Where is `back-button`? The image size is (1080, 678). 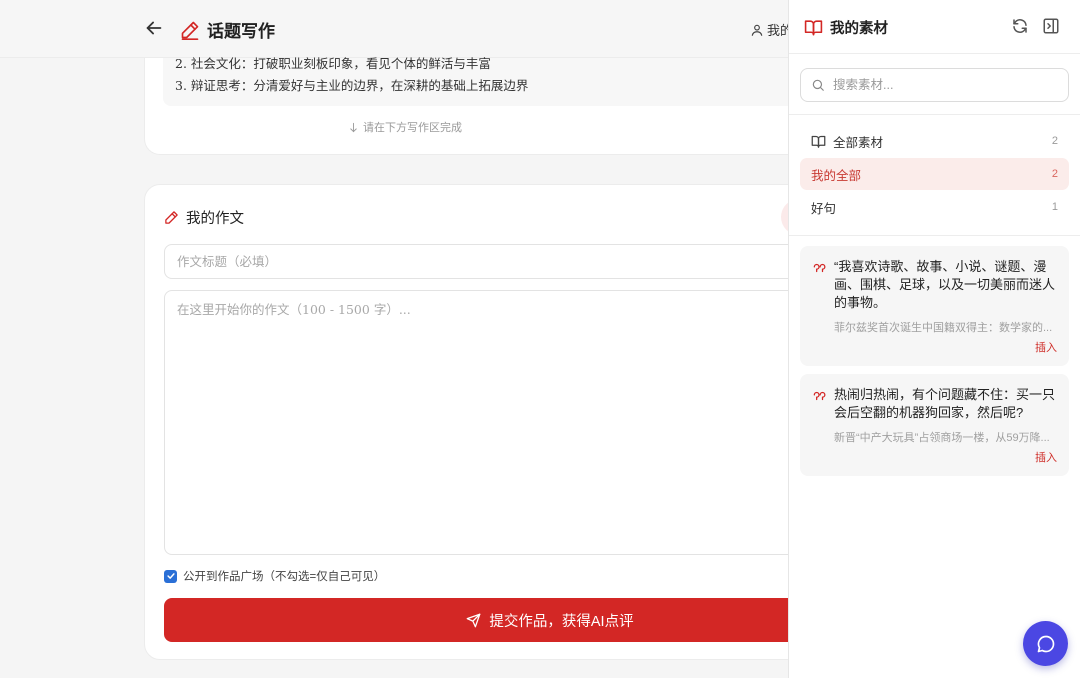 back-button is located at coordinates (154, 28).